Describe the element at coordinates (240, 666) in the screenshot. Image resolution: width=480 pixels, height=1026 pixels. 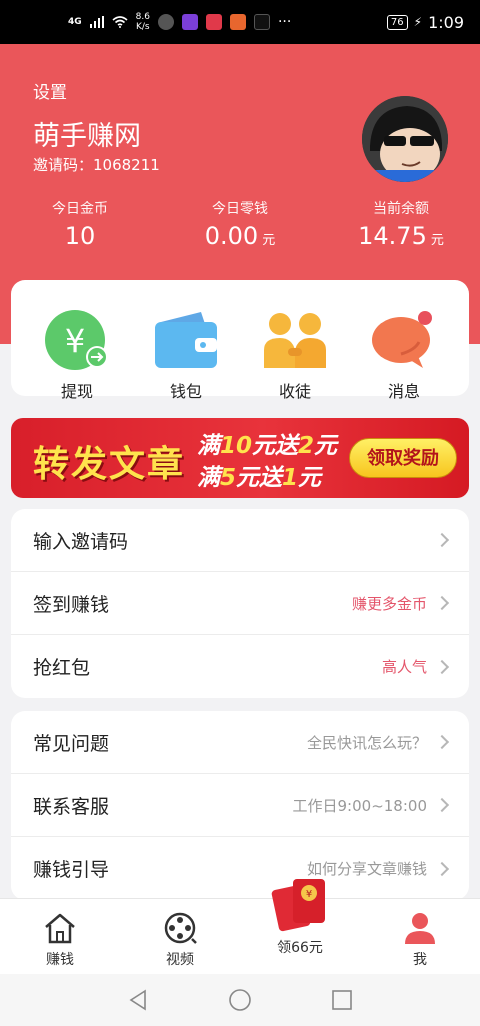
I see `menu-item-red-packet: 抢红包 高人气` at that location.